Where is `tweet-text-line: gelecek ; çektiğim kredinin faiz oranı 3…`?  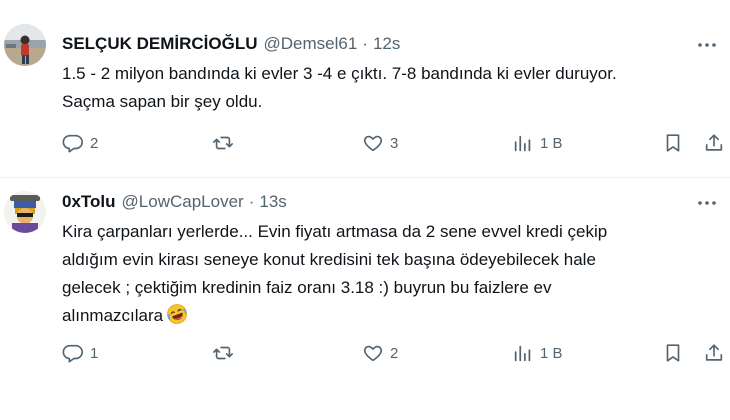 tweet-text-line: gelecek ; çektiğim kredinin faiz oranı 3… is located at coordinates (307, 287).